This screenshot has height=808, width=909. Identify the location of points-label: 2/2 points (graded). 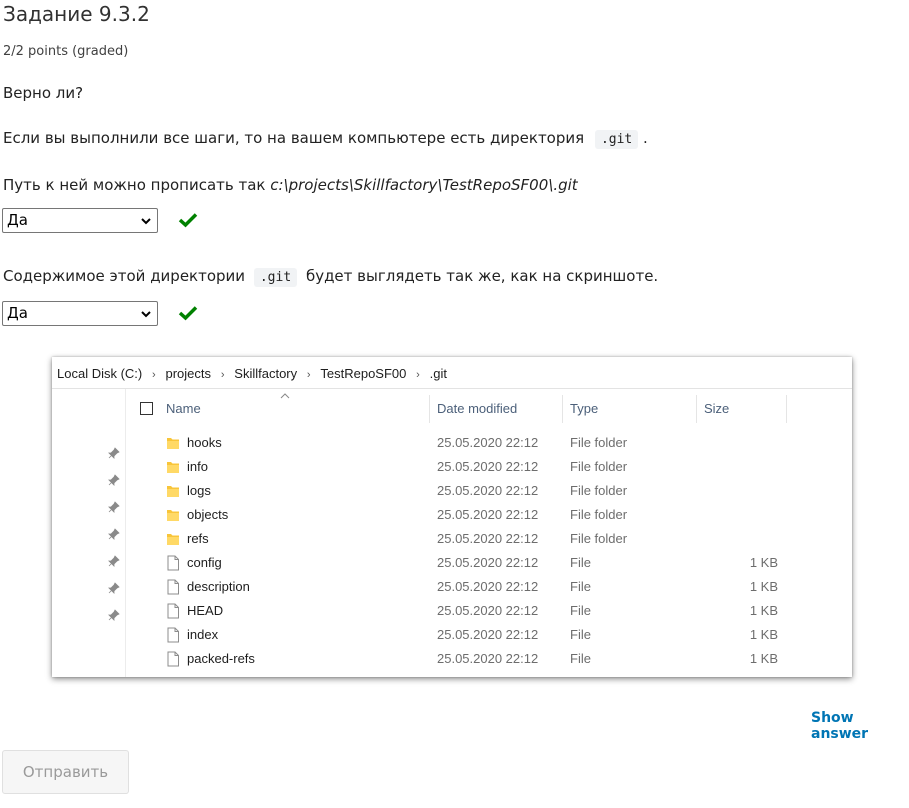
(66, 51).